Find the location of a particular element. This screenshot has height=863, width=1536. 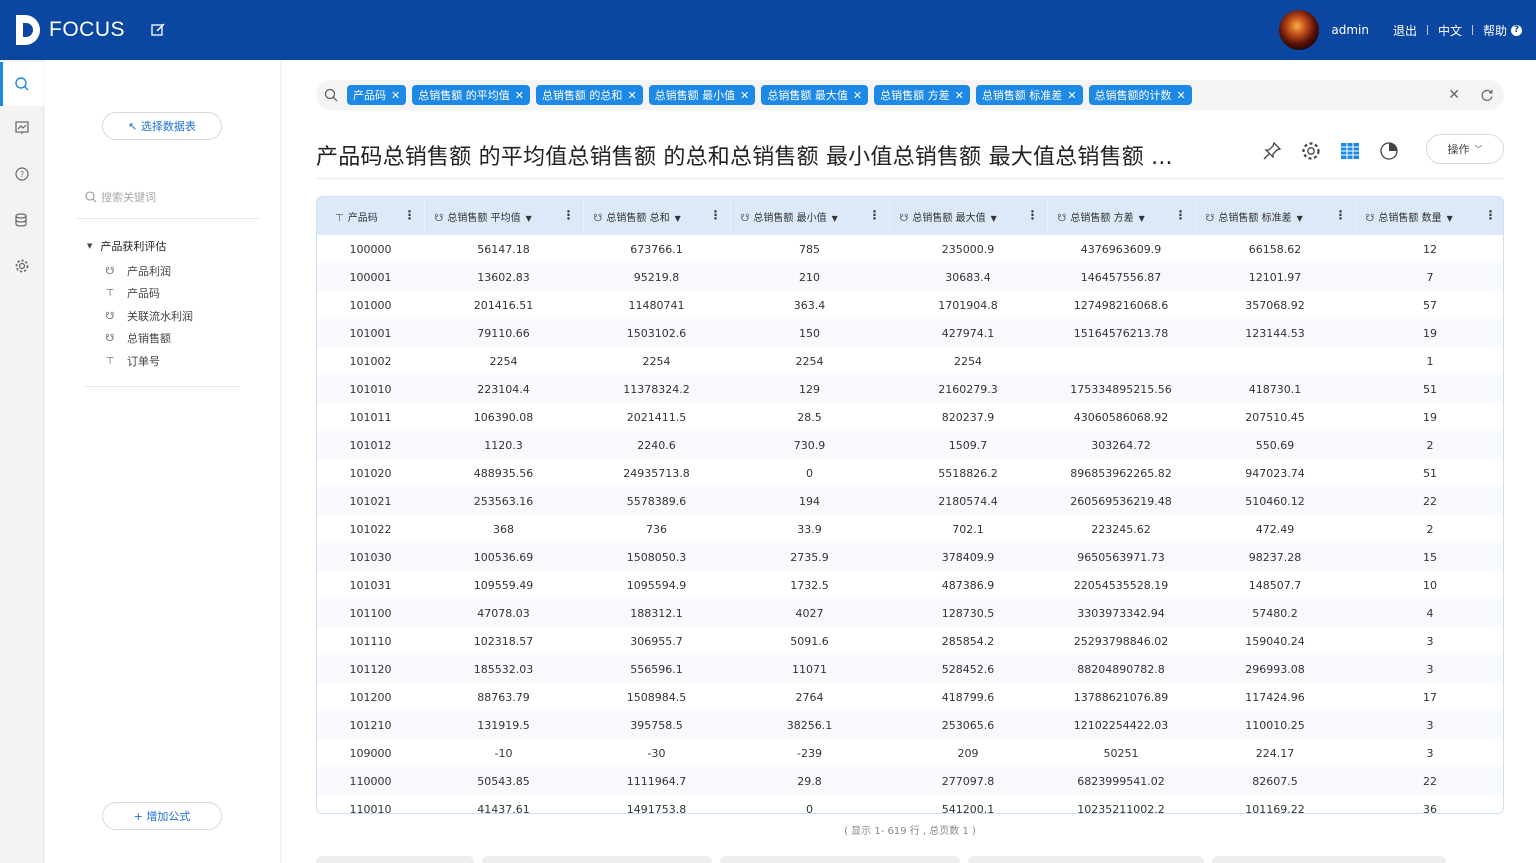

column-header: ⊤ 产品码 ⋮ is located at coordinates (371, 216).